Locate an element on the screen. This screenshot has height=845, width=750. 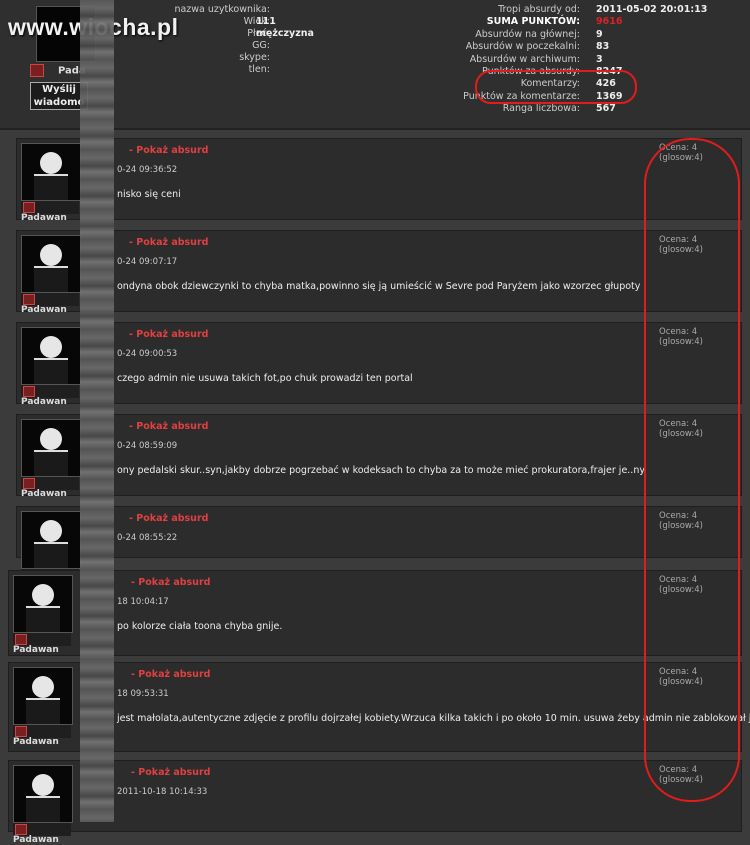
comment-date: 0-24 08:55:22 is located at coordinates (147, 538).